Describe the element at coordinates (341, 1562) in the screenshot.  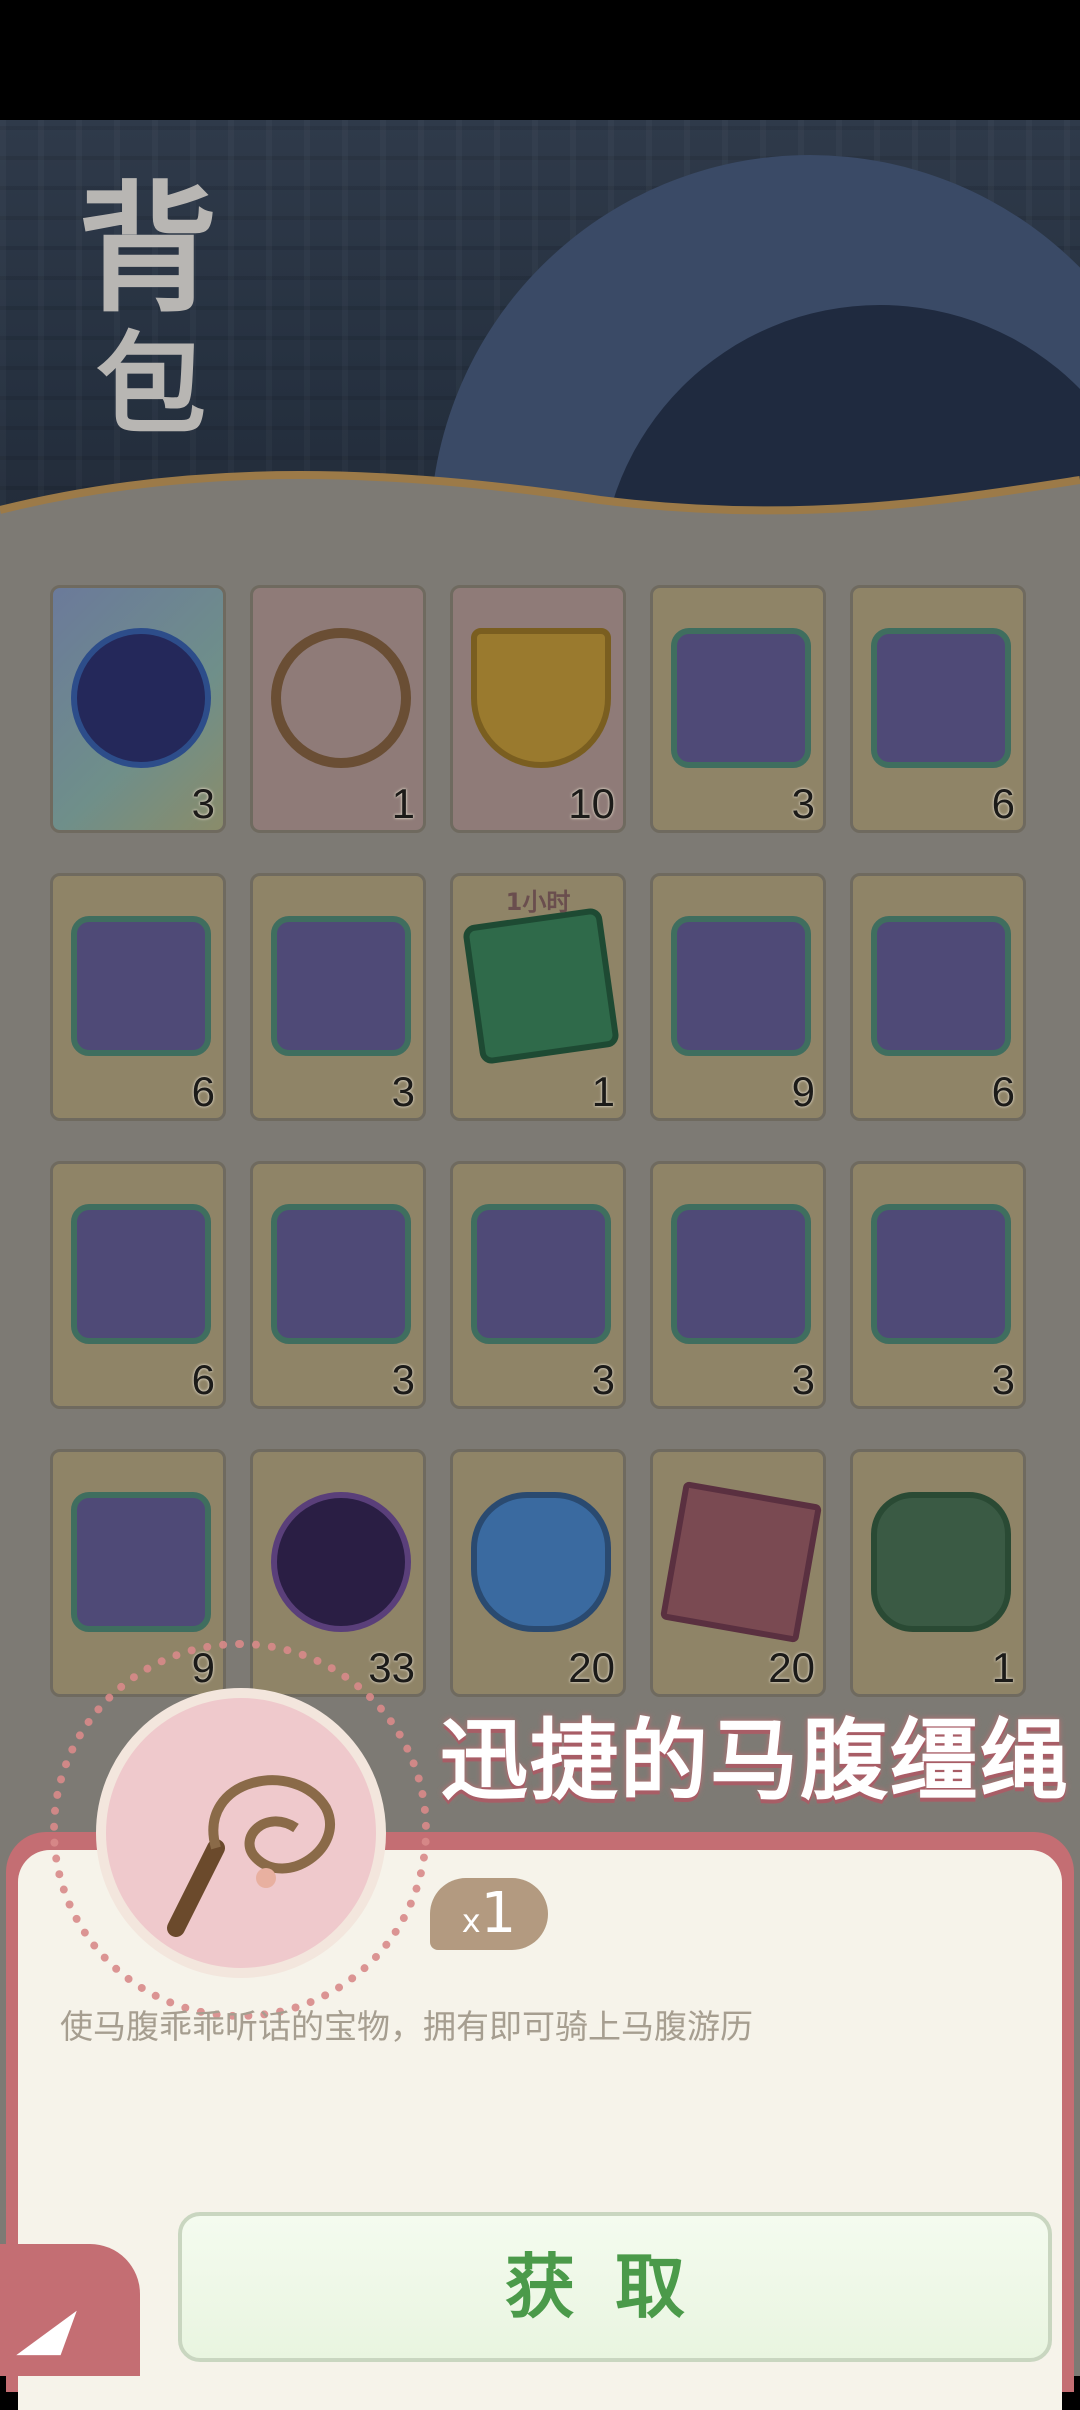
I see `dark-orb-icon` at that location.